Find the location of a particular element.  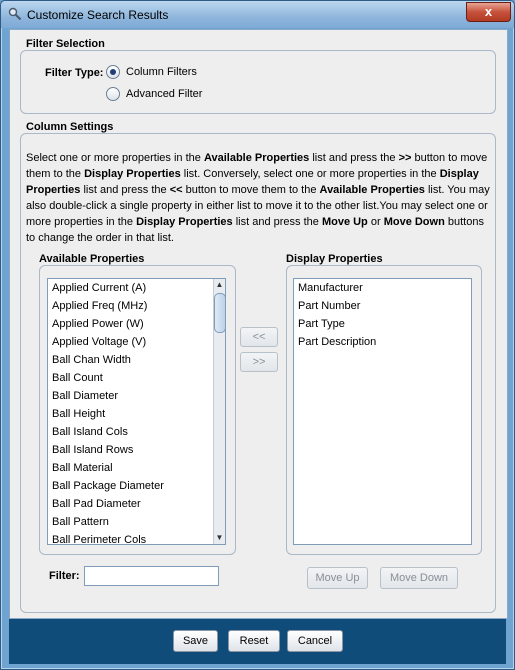

instructions-segment: Select one or more properties in the is located at coordinates (115, 158).